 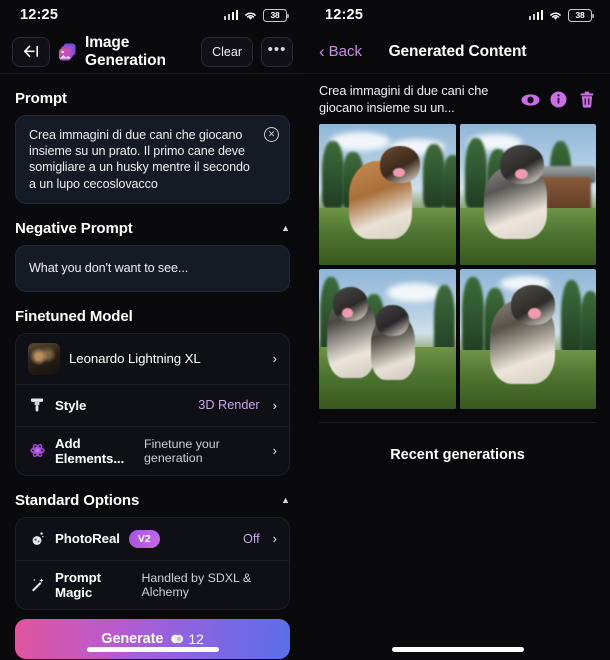 I want to click on finetuned-model-section-title: Finetuned Model, so click(x=74, y=316).